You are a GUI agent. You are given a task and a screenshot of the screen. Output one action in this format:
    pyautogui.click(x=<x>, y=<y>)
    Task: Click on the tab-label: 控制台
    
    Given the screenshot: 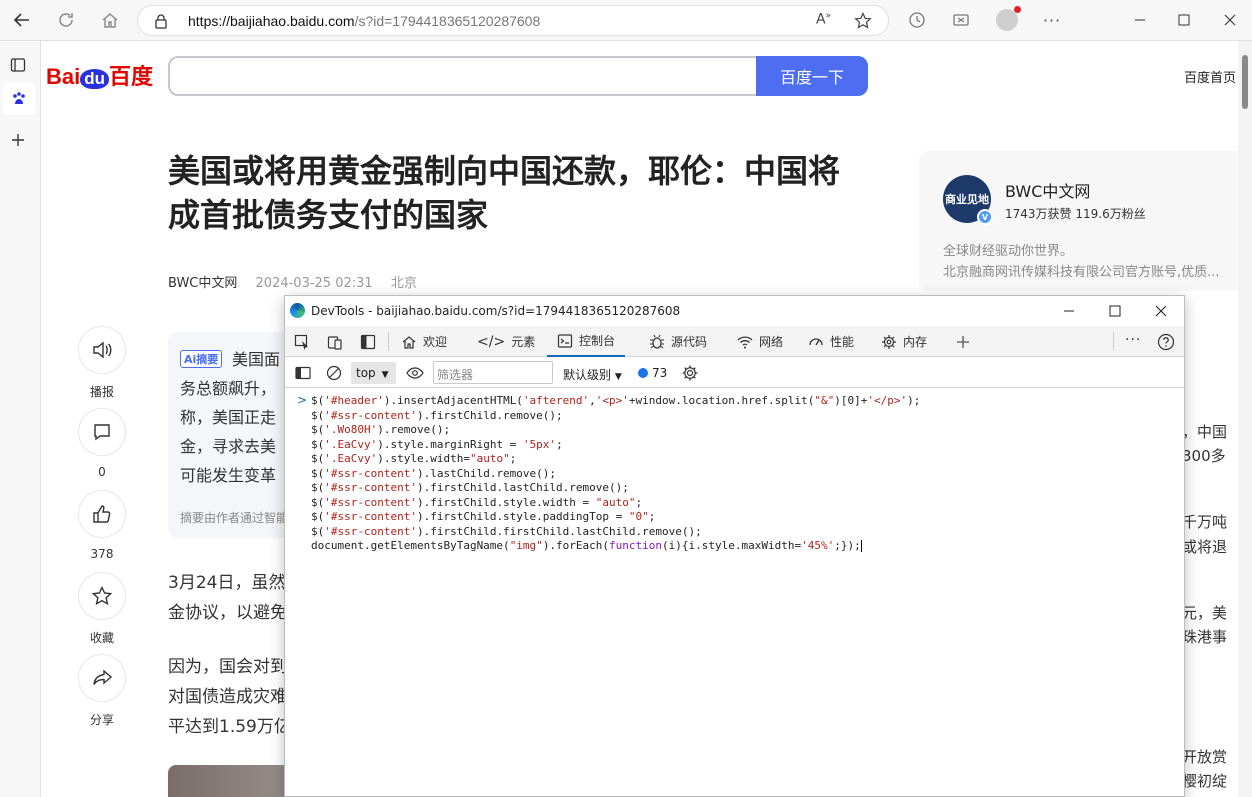 What is the action you would take?
    pyautogui.click(x=597, y=341)
    